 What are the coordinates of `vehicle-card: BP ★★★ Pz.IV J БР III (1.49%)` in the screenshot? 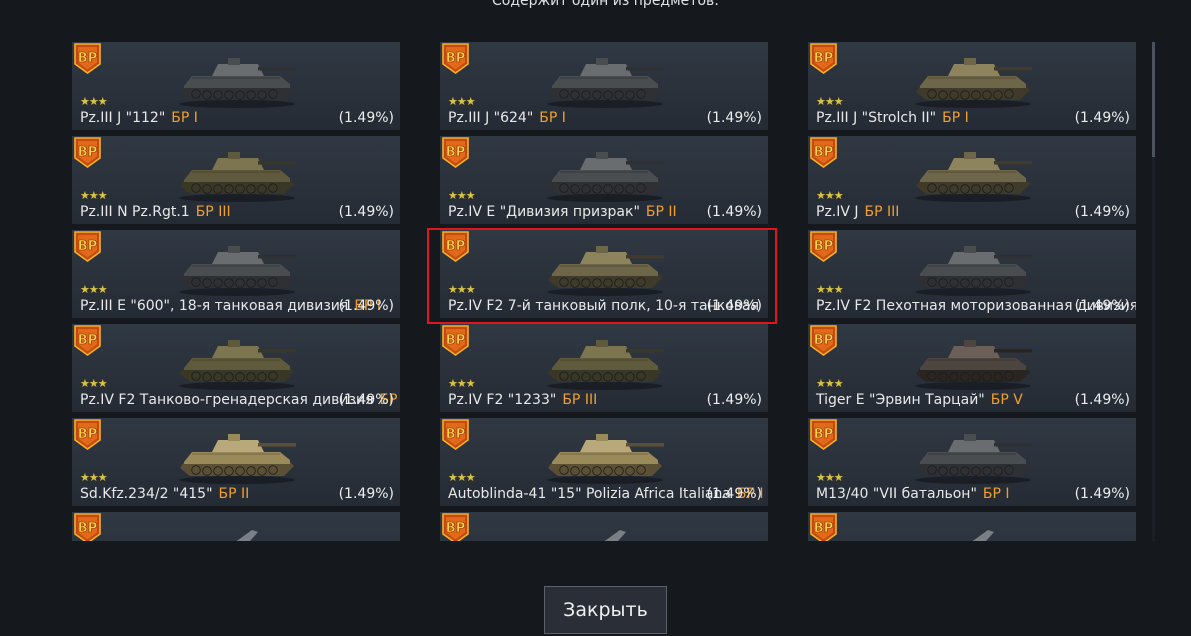 It's located at (972, 180).